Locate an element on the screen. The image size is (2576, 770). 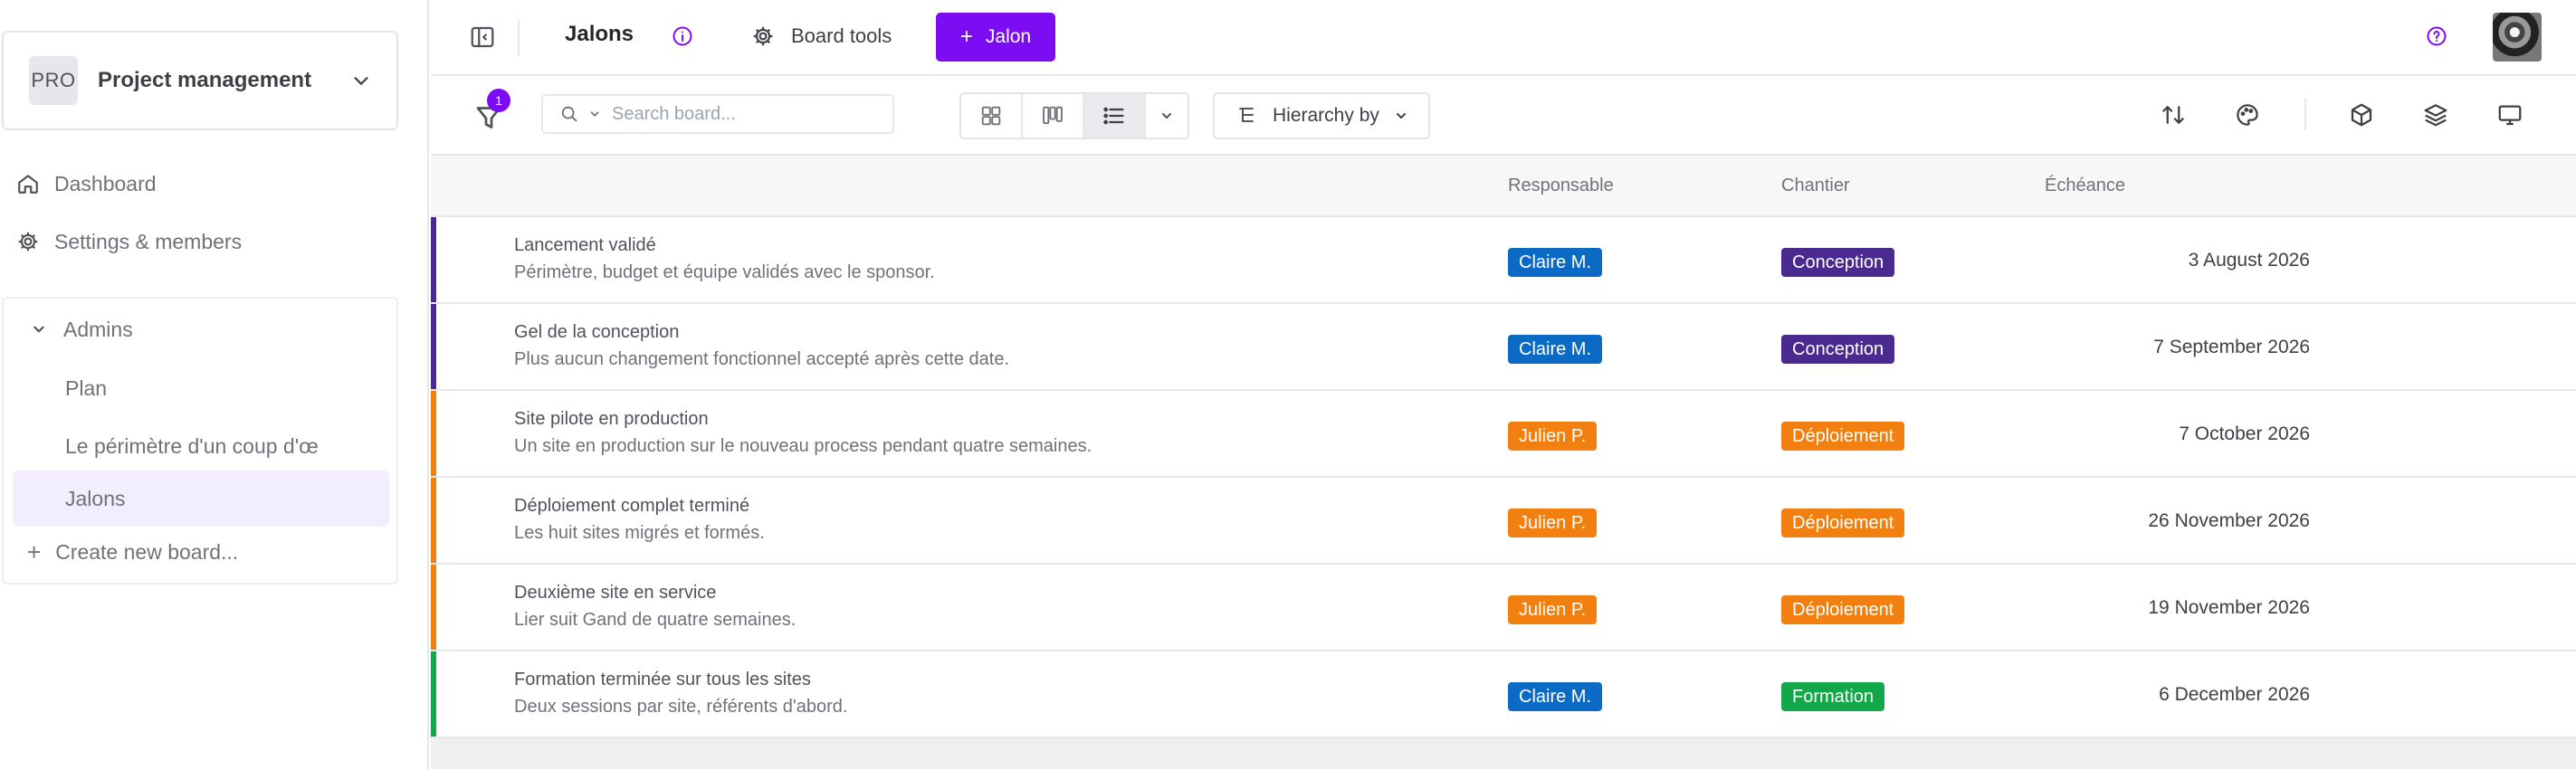
group-label: Admins is located at coordinates (98, 329).